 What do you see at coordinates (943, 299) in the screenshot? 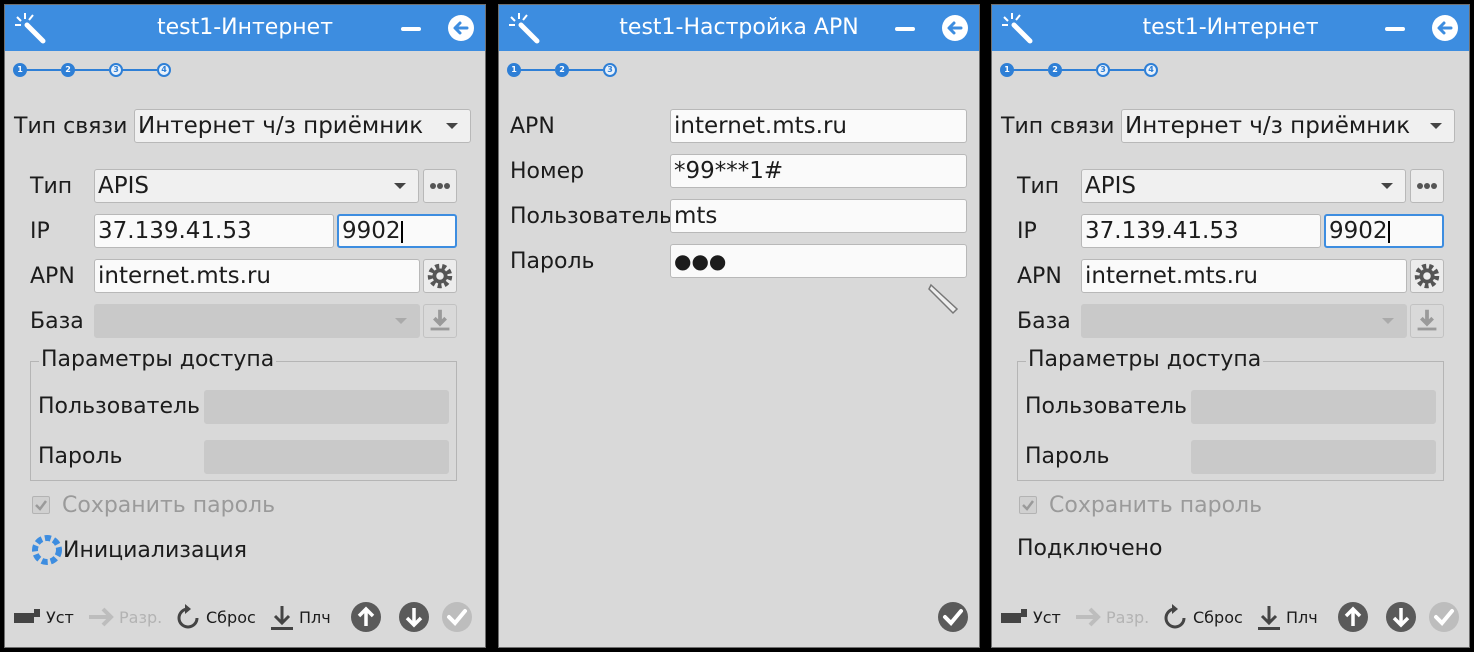
I see `stylus-pen-icon` at bounding box center [943, 299].